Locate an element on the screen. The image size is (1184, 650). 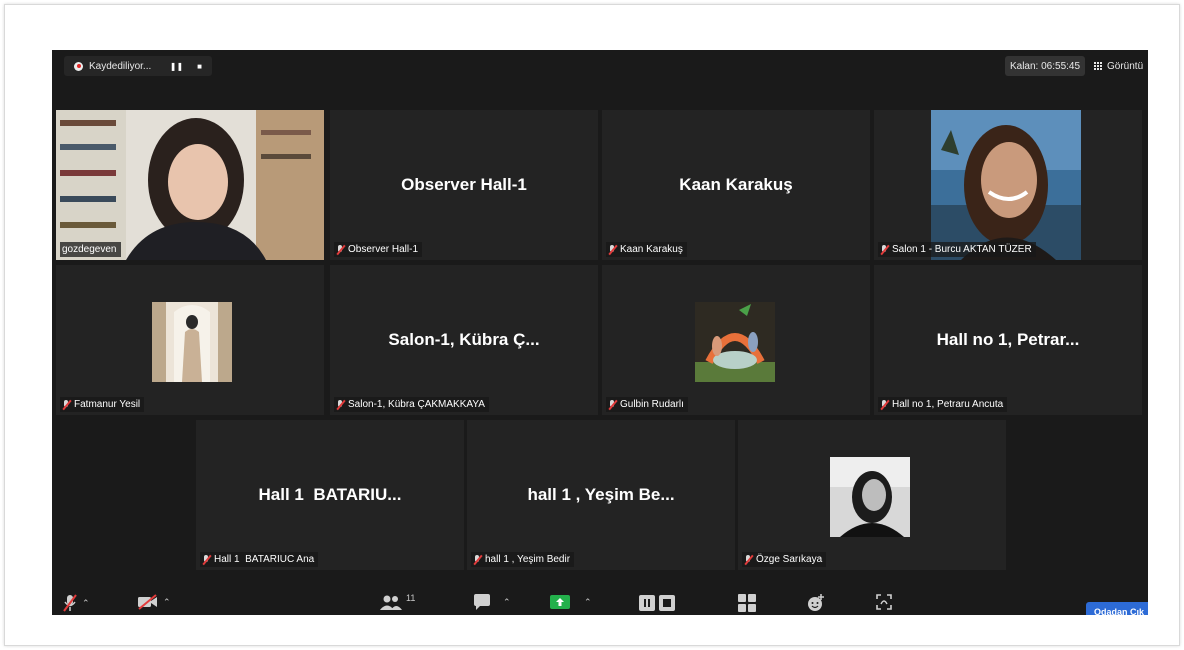
grid-view-icon is located at coordinates (1098, 66).